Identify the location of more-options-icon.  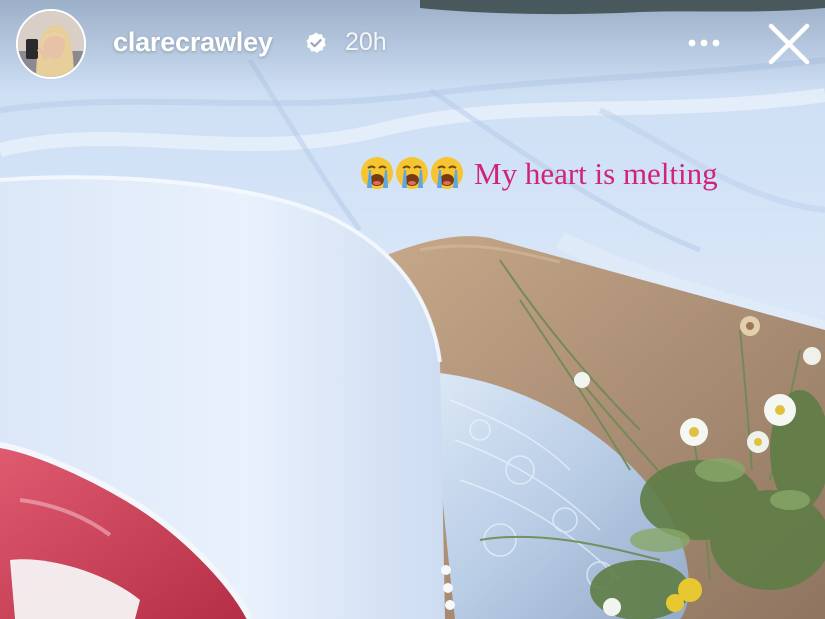
(704, 43).